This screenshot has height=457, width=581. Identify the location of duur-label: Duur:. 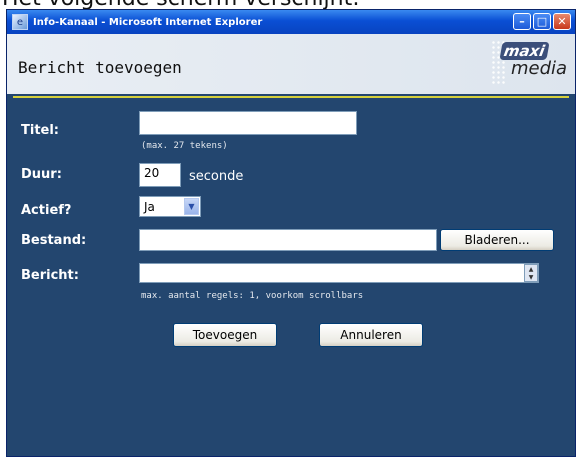
(41, 174).